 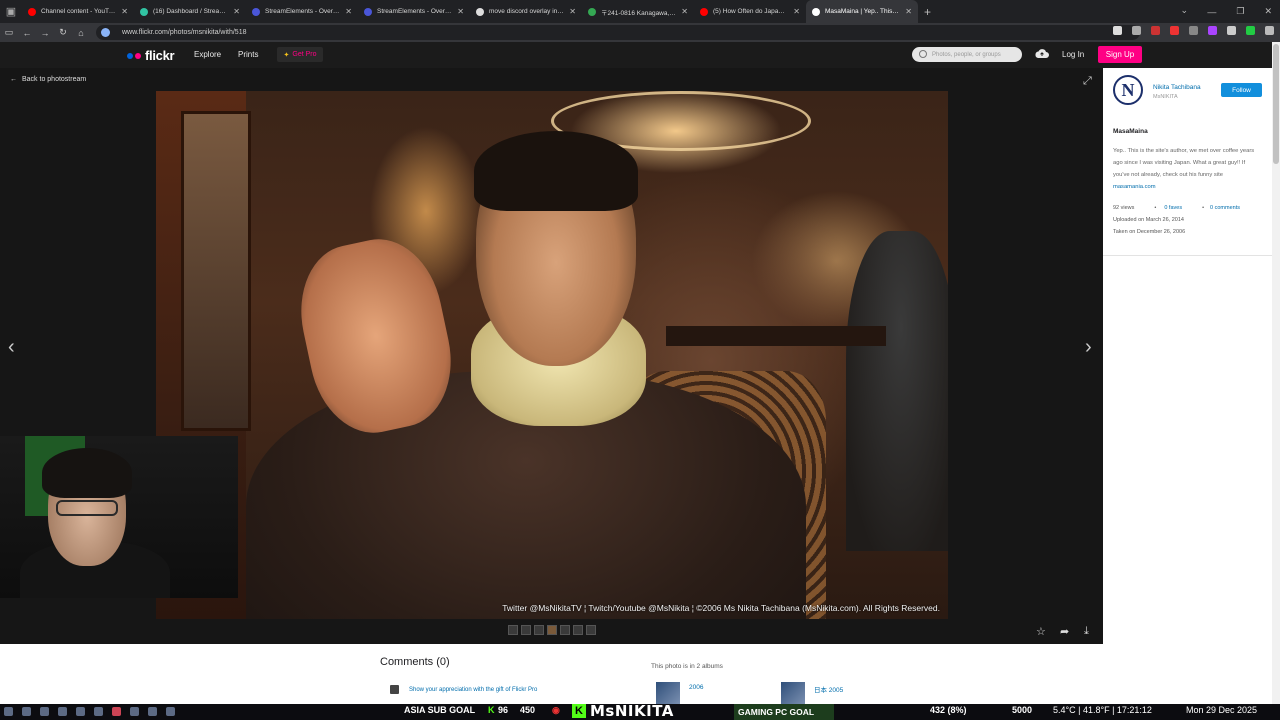 I want to click on previous-photo-icon: ‹, so click(x=11, y=347).